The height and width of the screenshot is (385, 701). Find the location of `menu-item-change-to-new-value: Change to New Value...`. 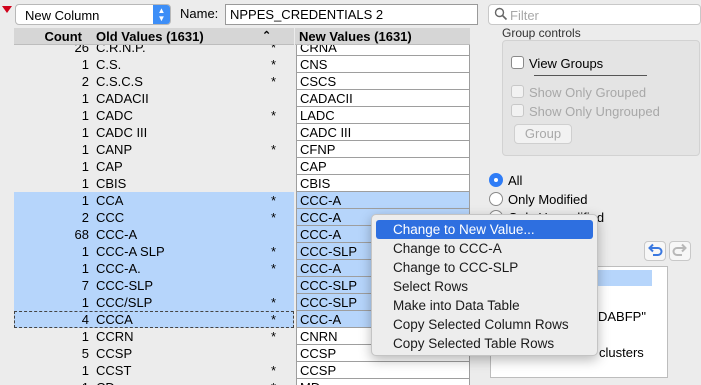

menu-item-change-to-new-value: Change to New Value... is located at coordinates (484, 229).